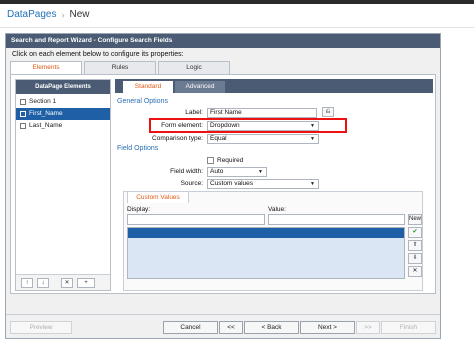 This screenshot has height=342, width=474. What do you see at coordinates (336, 219) in the screenshot?
I see `value-input` at bounding box center [336, 219].